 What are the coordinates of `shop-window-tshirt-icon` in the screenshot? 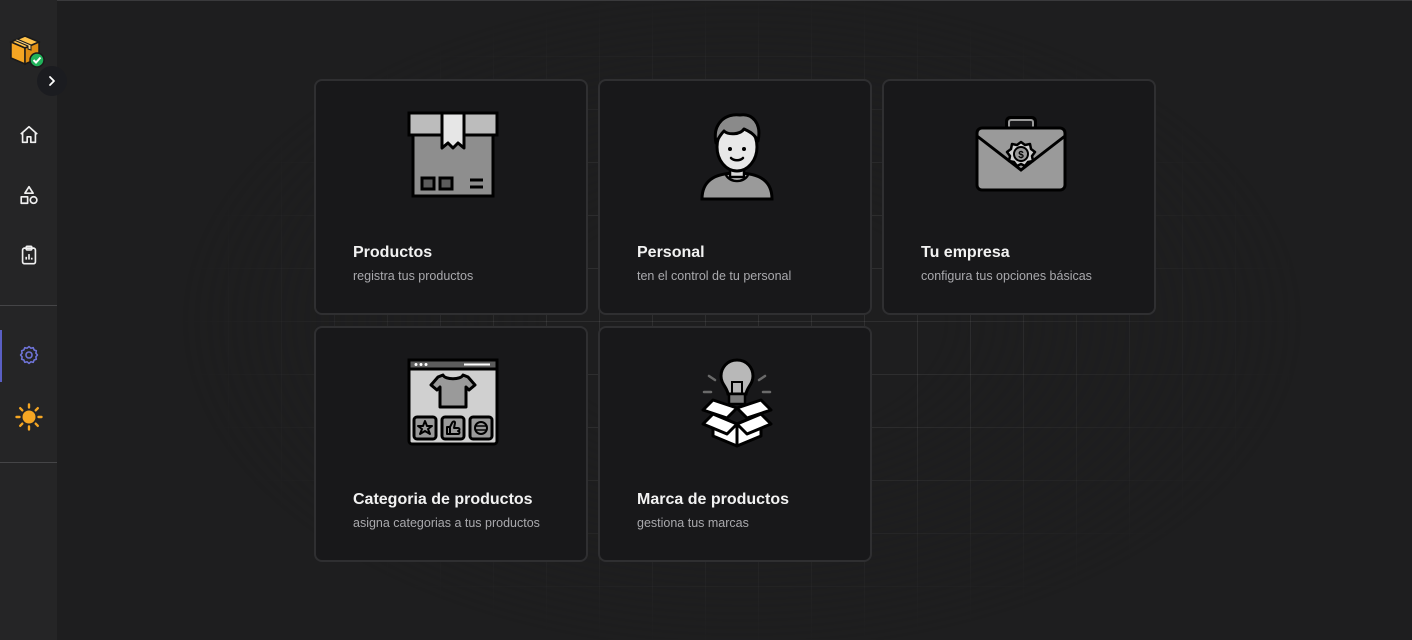 It's located at (453, 402).